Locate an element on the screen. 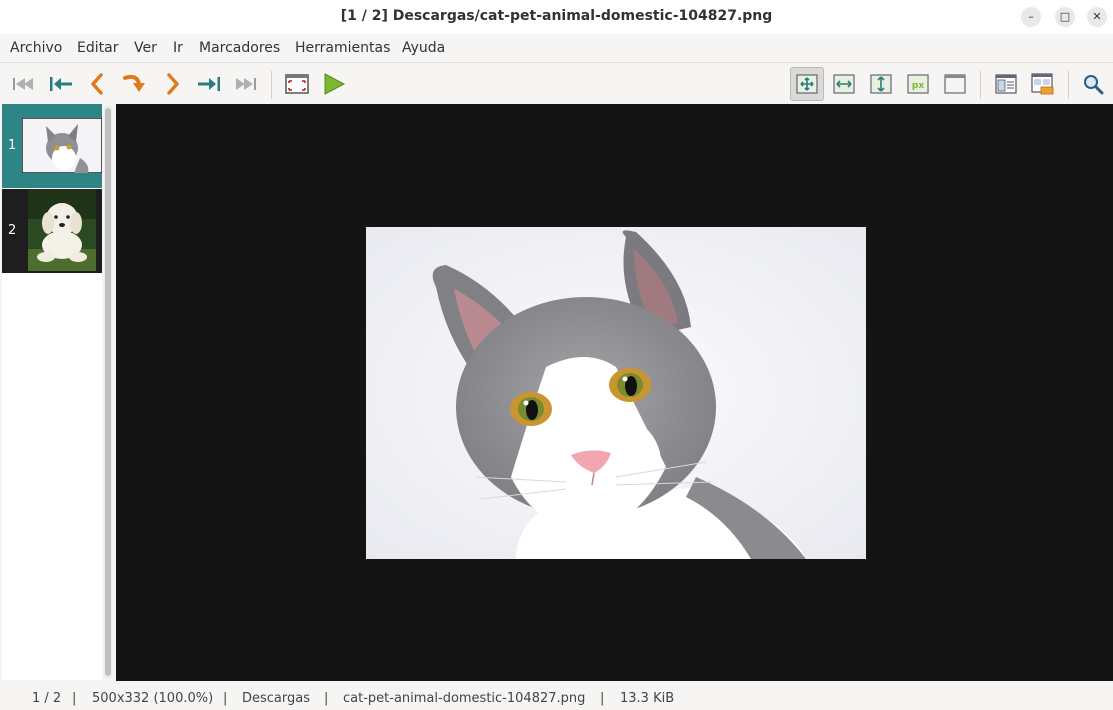  previous-button is located at coordinates (97, 84).